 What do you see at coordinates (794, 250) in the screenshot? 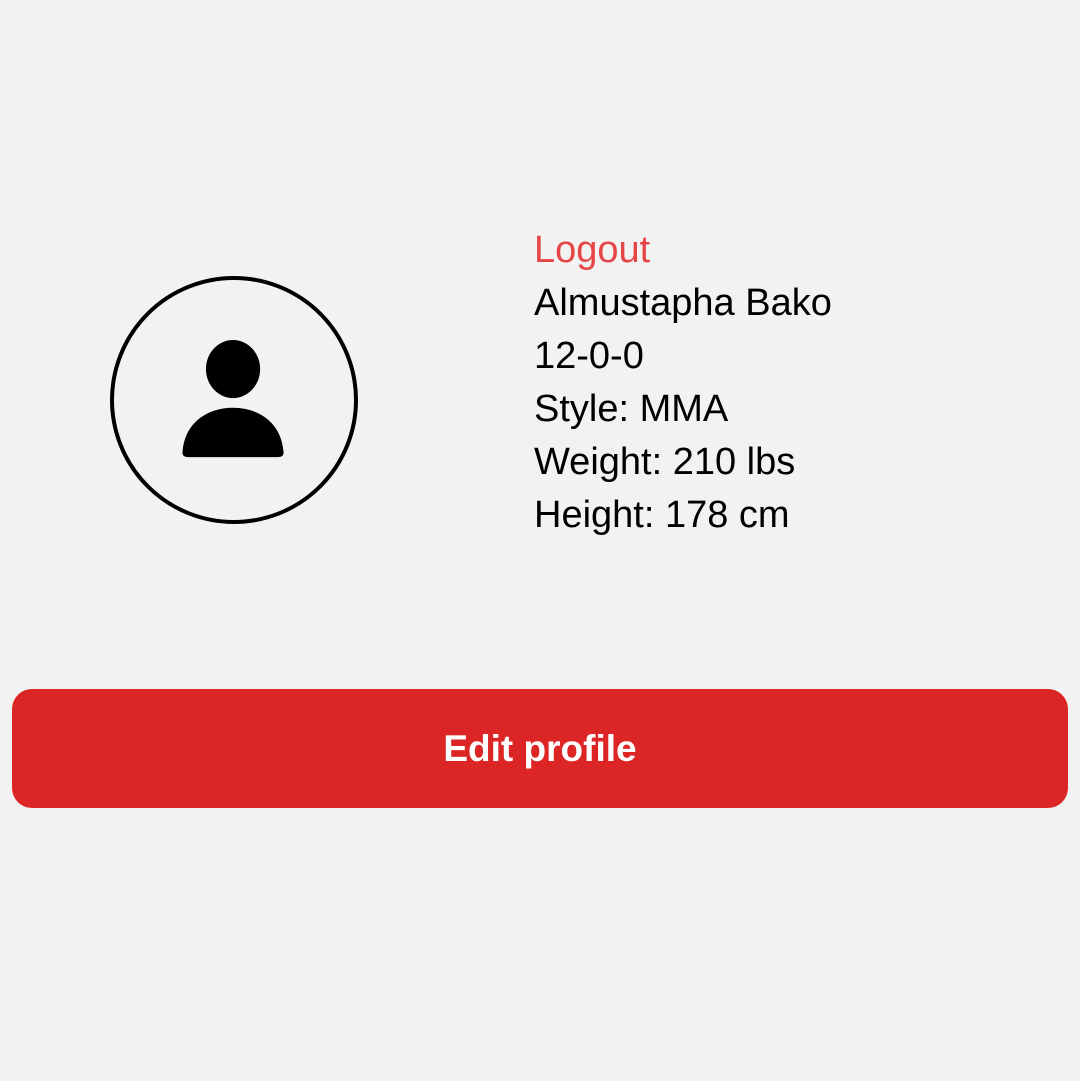
I see `logout-link: Logout` at bounding box center [794, 250].